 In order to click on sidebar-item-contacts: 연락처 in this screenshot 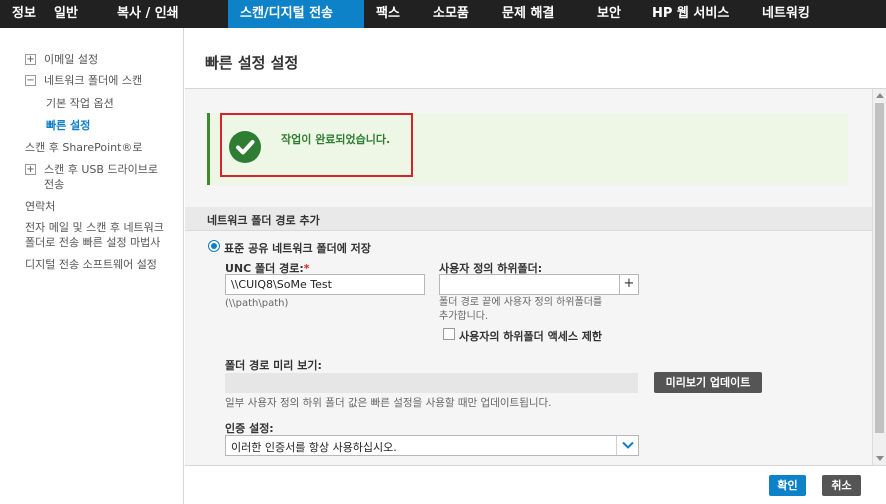, I will do `click(40, 206)`.